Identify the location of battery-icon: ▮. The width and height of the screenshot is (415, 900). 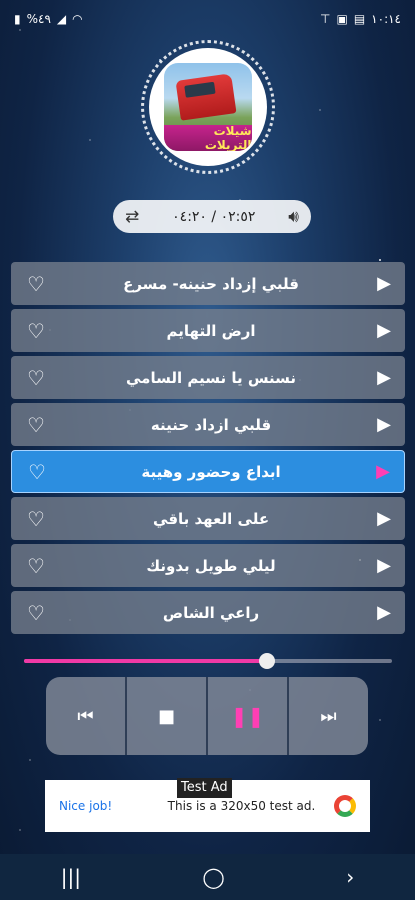
(17, 19).